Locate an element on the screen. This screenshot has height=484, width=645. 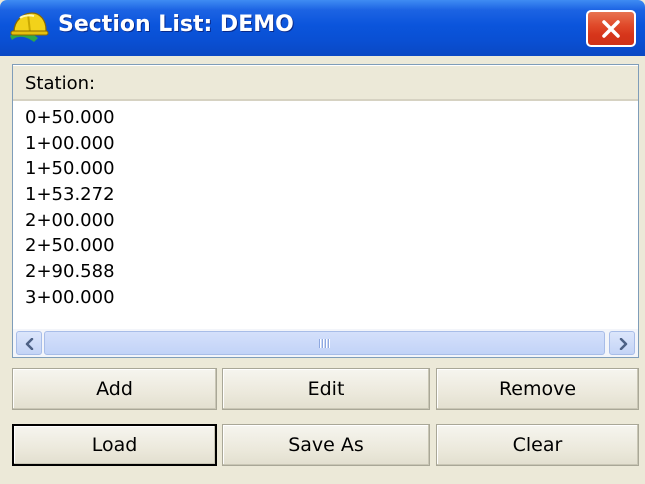
list-item: 2+50.000 is located at coordinates (70, 246).